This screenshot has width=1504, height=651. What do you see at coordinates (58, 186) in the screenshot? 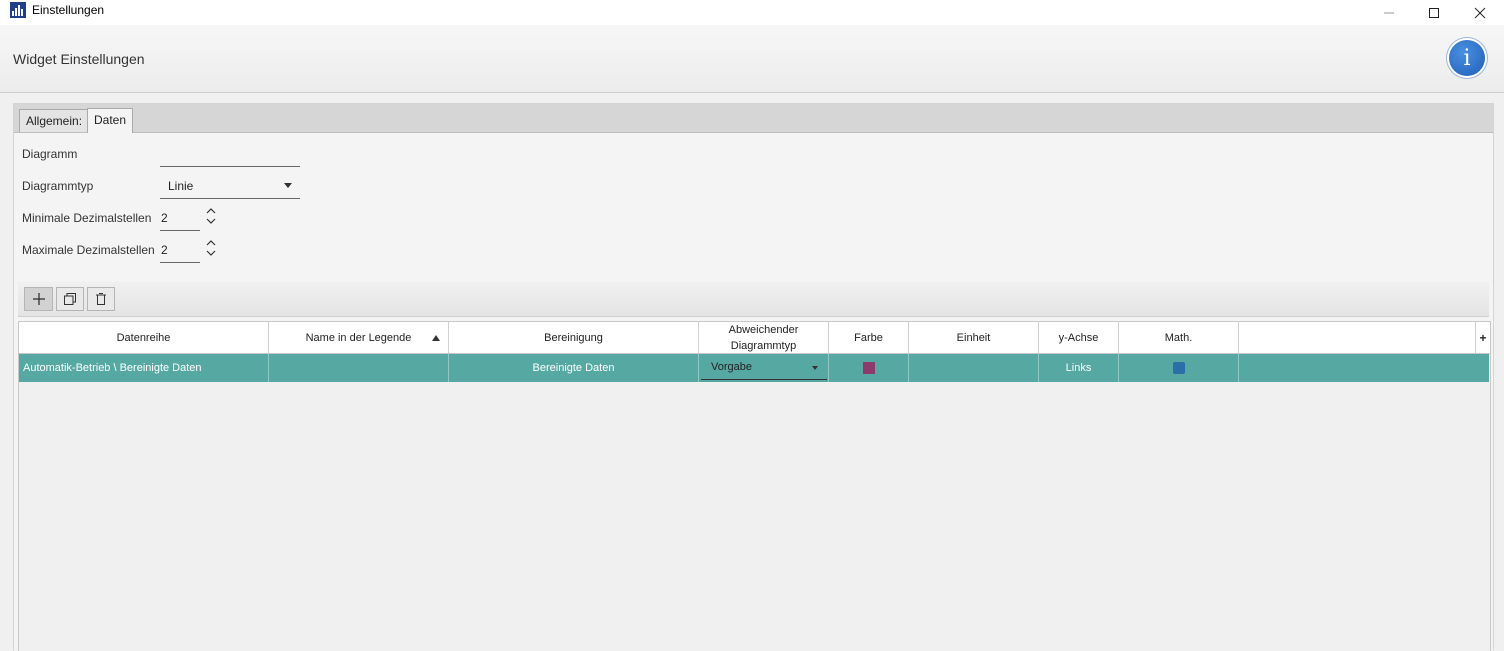
I see `diagrammtyp-label: Diagrammtyp` at bounding box center [58, 186].